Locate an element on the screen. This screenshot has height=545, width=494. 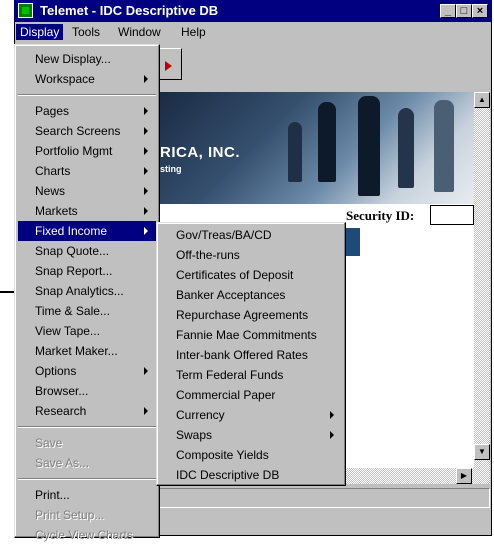
menu-item-markets: Markets is located at coordinates (87, 211).